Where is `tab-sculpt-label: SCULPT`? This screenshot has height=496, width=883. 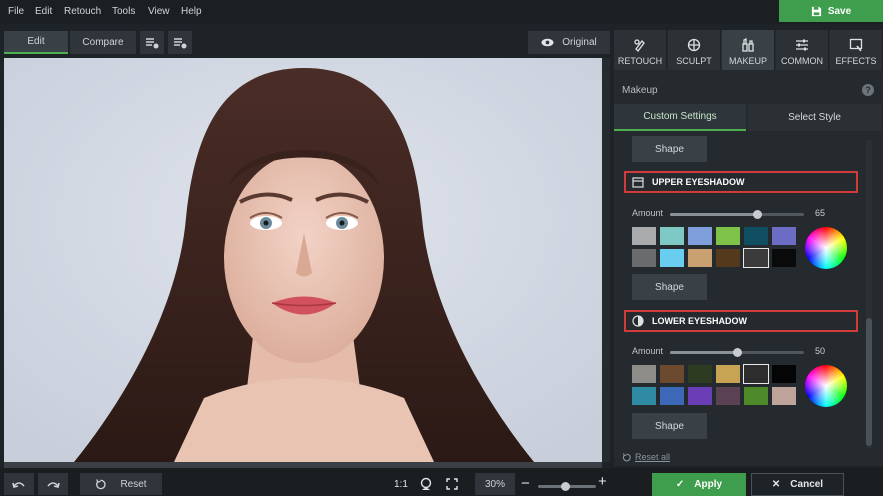 tab-sculpt-label: SCULPT is located at coordinates (694, 61).